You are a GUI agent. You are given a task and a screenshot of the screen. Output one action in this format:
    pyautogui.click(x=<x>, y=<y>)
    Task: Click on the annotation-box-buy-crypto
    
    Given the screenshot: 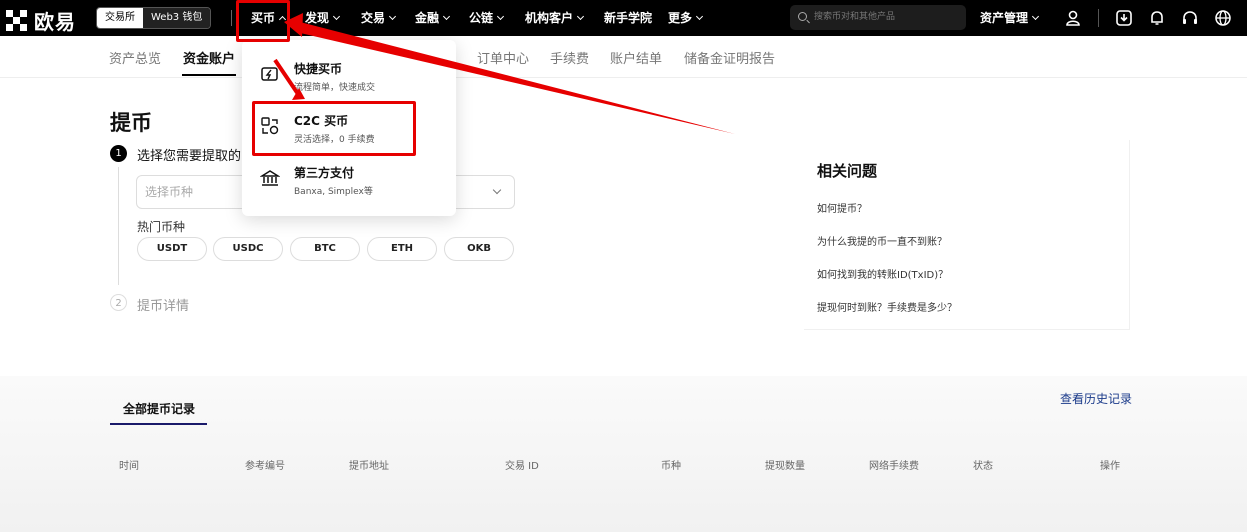 What is the action you would take?
    pyautogui.click(x=263, y=21)
    